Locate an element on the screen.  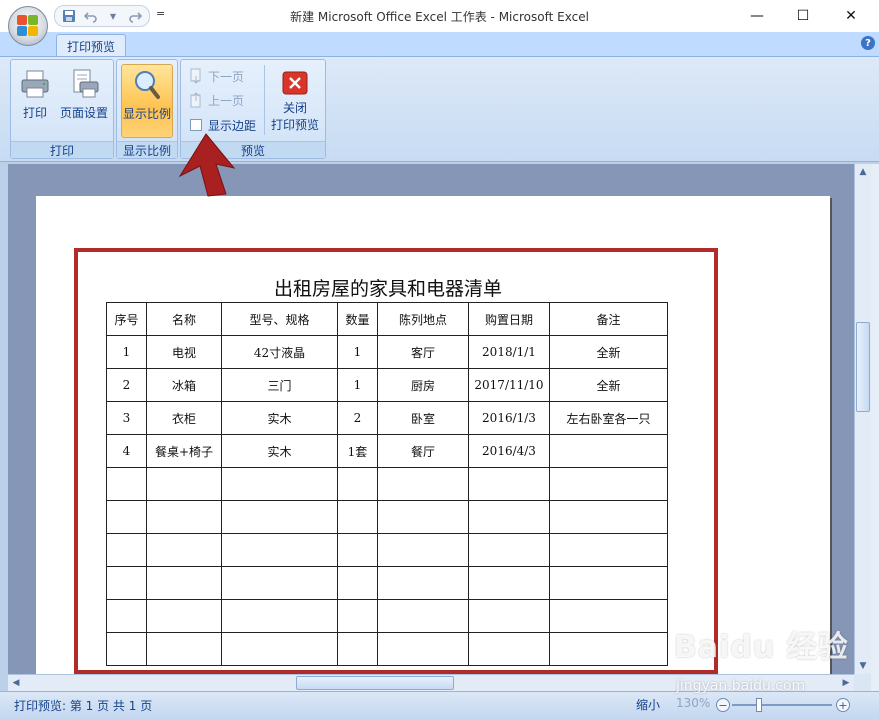
show-margins-checkbox is located at coordinates (196, 125).